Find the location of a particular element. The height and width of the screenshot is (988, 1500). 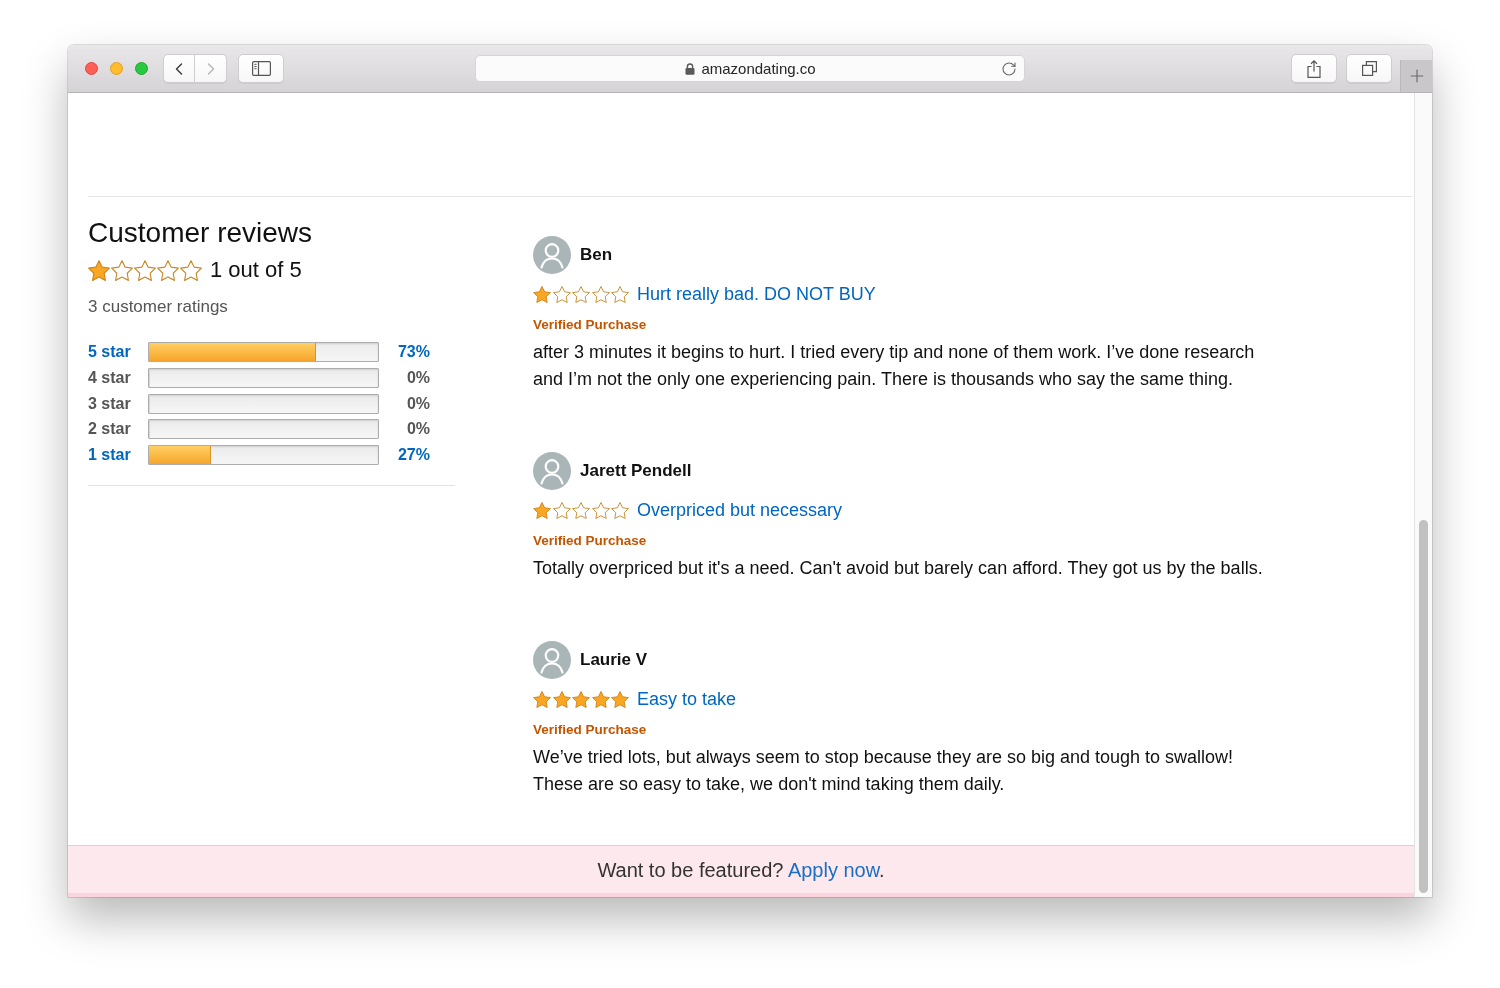

apply-link: Apply now is located at coordinates (833, 869).